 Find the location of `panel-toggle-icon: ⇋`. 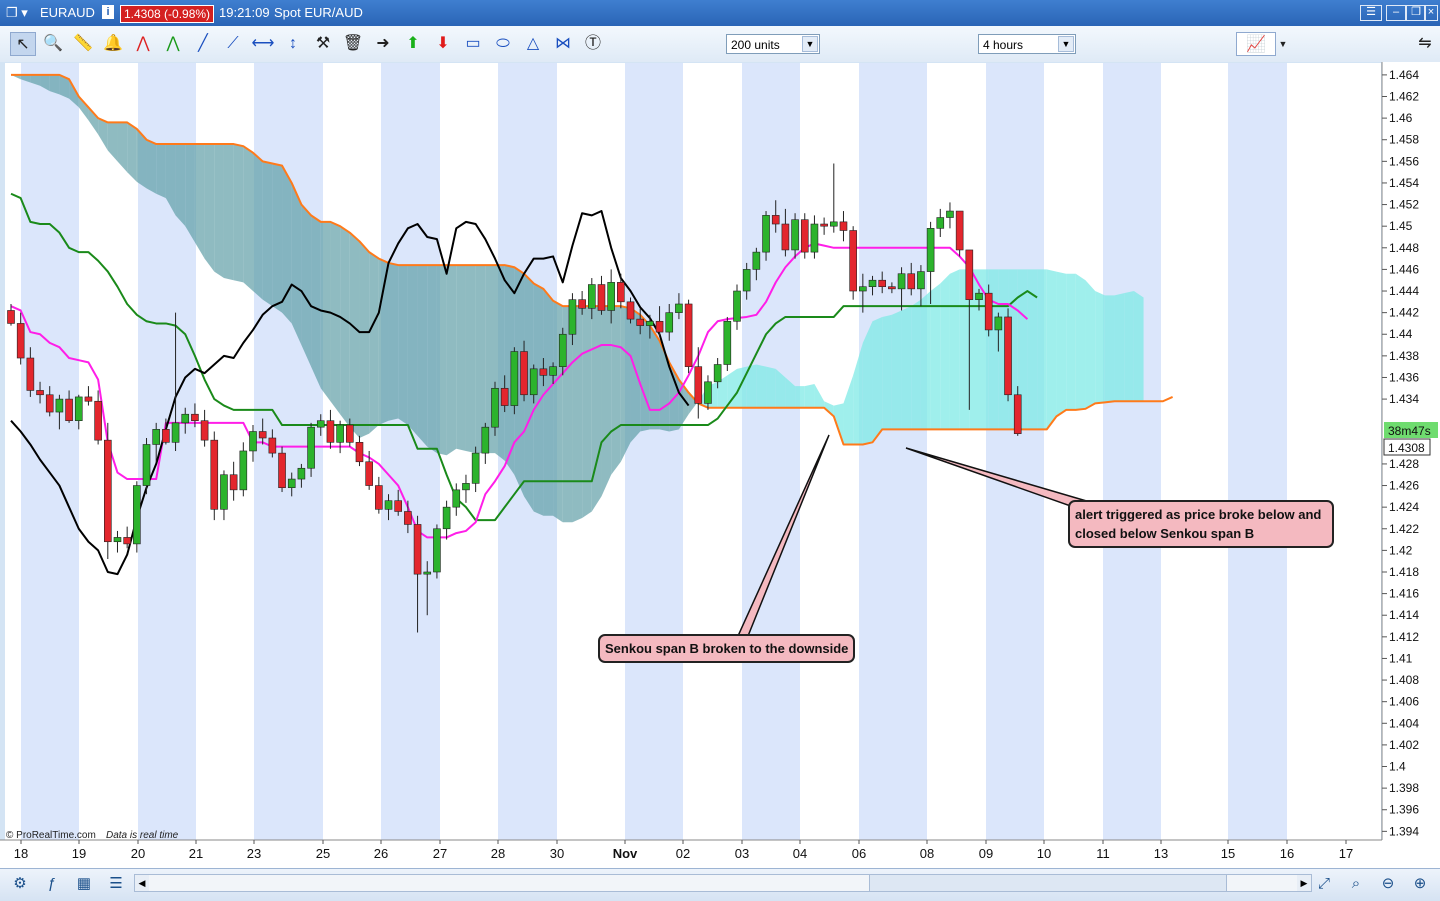

panel-toggle-icon: ⇋ is located at coordinates (1425, 44).